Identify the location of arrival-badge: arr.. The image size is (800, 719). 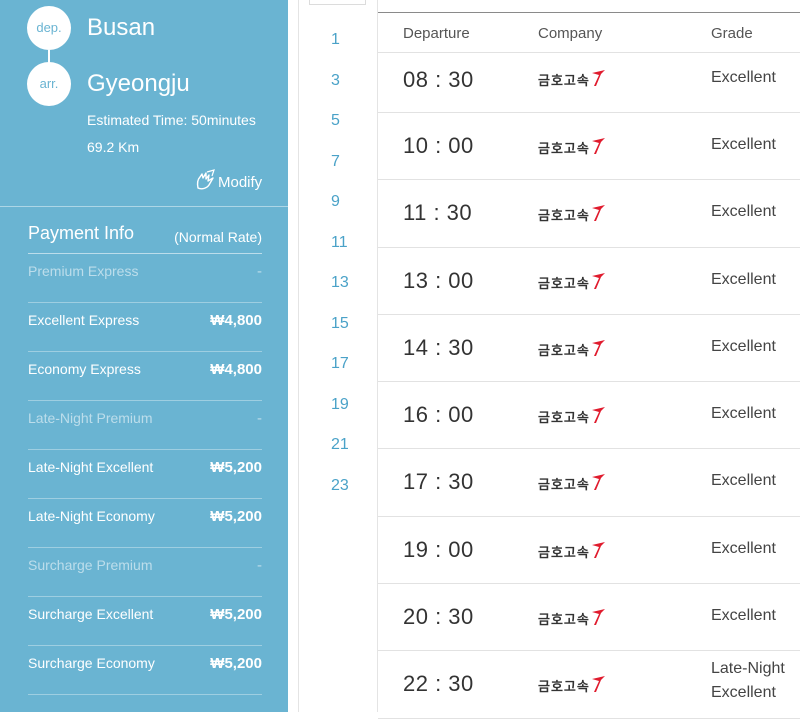
(49, 84).